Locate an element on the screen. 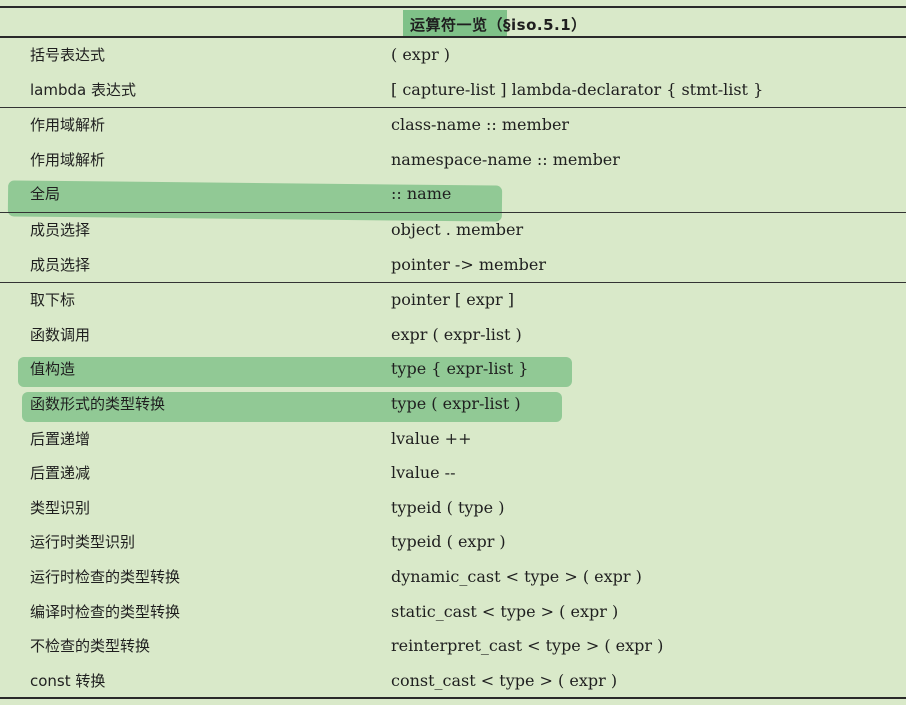  operator-syntax: static_cast < type > ( expr ) is located at coordinates (505, 611).